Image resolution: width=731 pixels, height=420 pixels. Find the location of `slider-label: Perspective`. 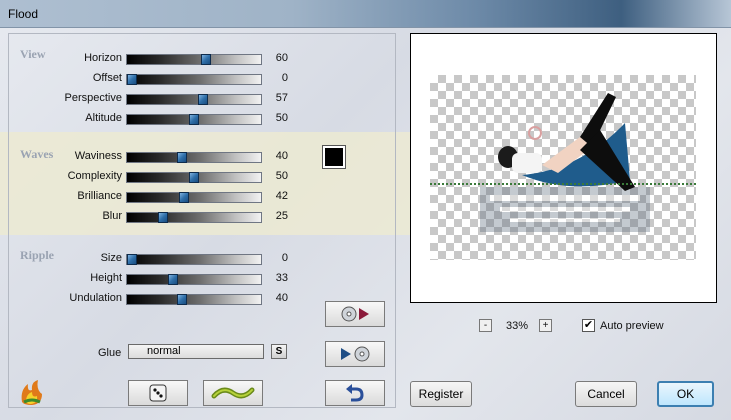

slider-label: Perspective is located at coordinates (93, 98).